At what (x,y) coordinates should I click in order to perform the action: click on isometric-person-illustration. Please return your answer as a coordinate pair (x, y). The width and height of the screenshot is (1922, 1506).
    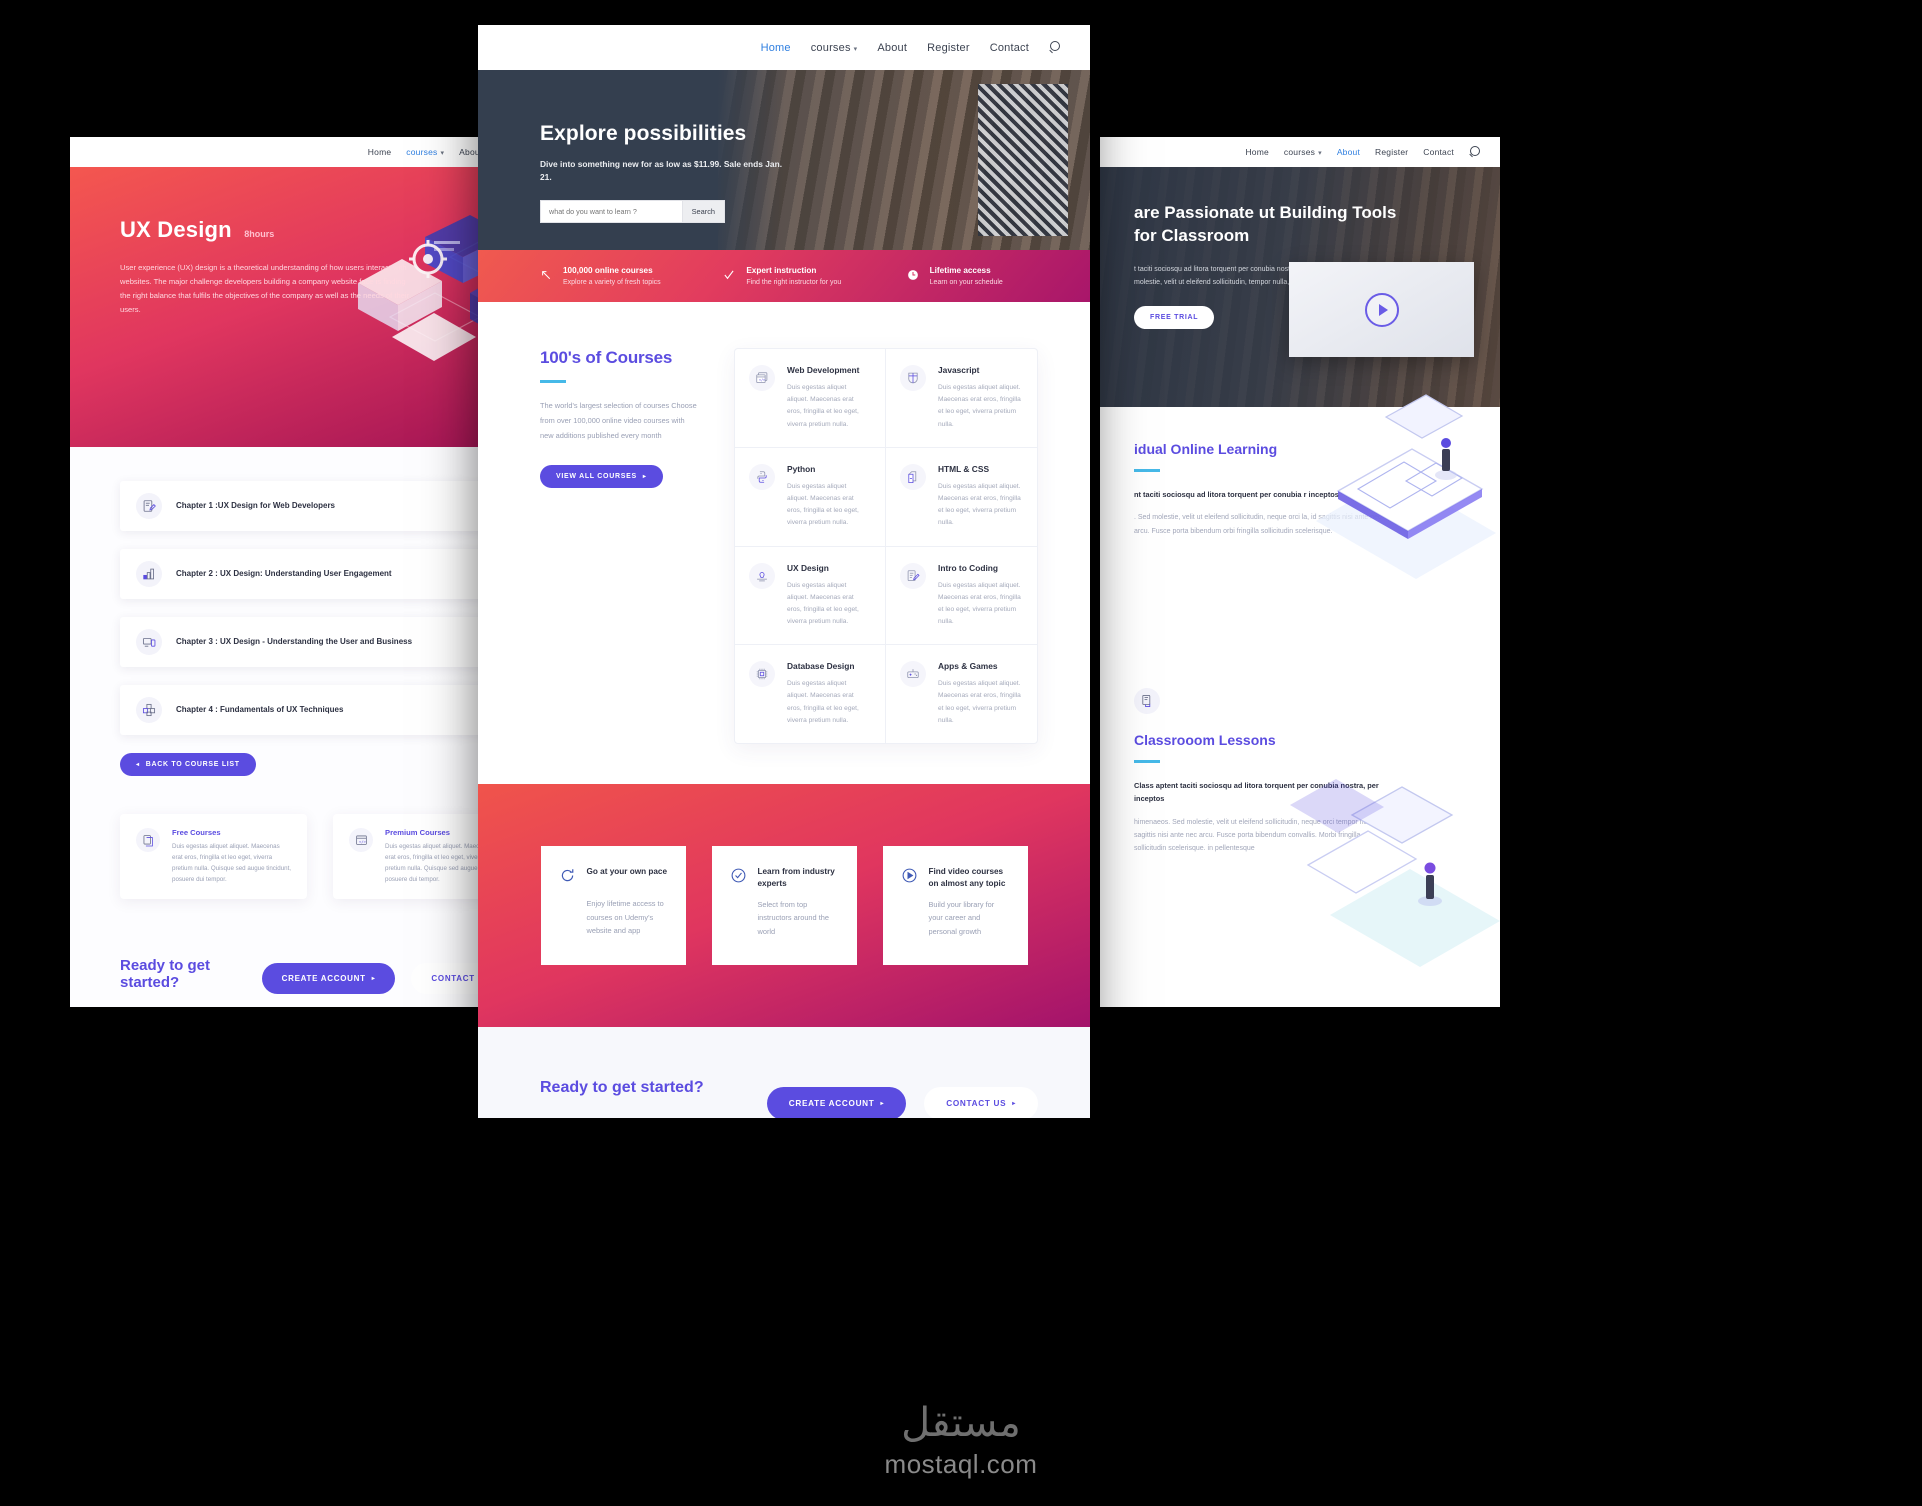
    Looking at the image, I should click on (1395, 873).